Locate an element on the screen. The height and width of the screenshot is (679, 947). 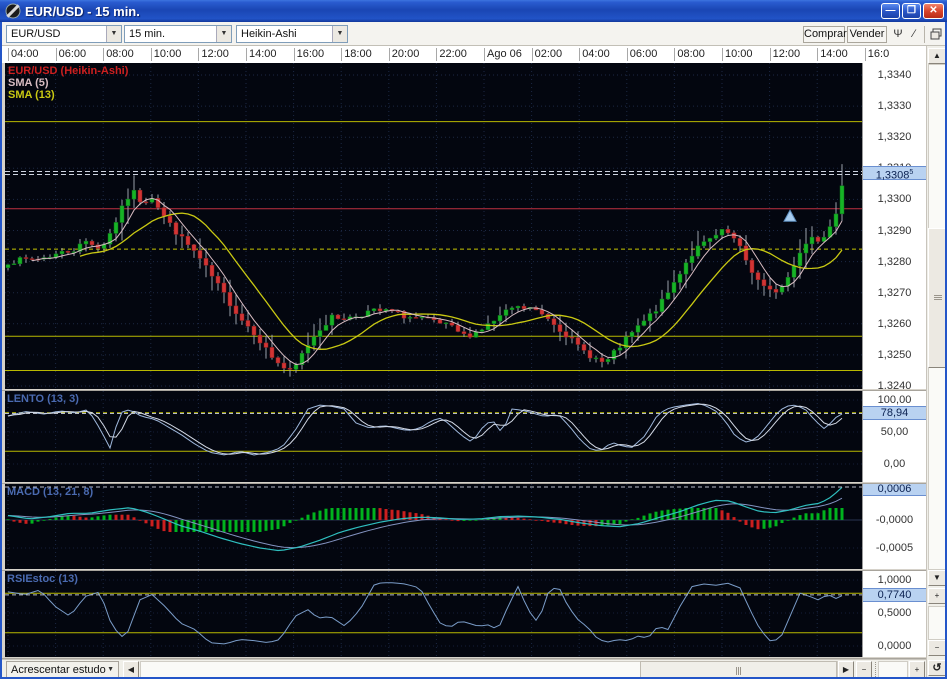
cascade-windows-icon is located at coordinates (936, 34).